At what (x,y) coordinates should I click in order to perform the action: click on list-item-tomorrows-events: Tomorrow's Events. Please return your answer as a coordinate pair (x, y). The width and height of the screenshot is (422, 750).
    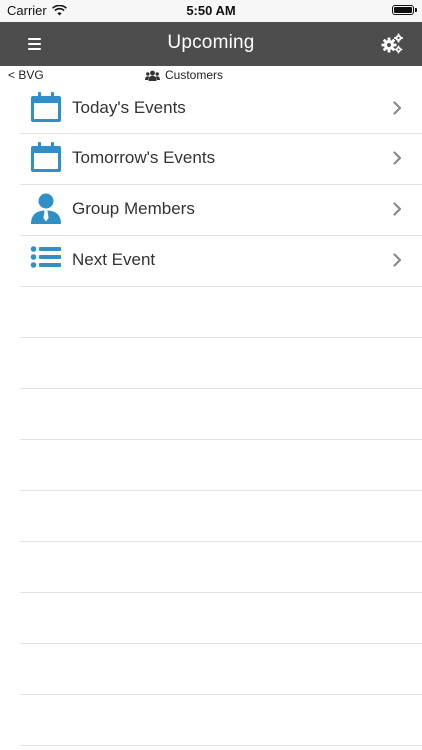
    Looking at the image, I should click on (221, 159).